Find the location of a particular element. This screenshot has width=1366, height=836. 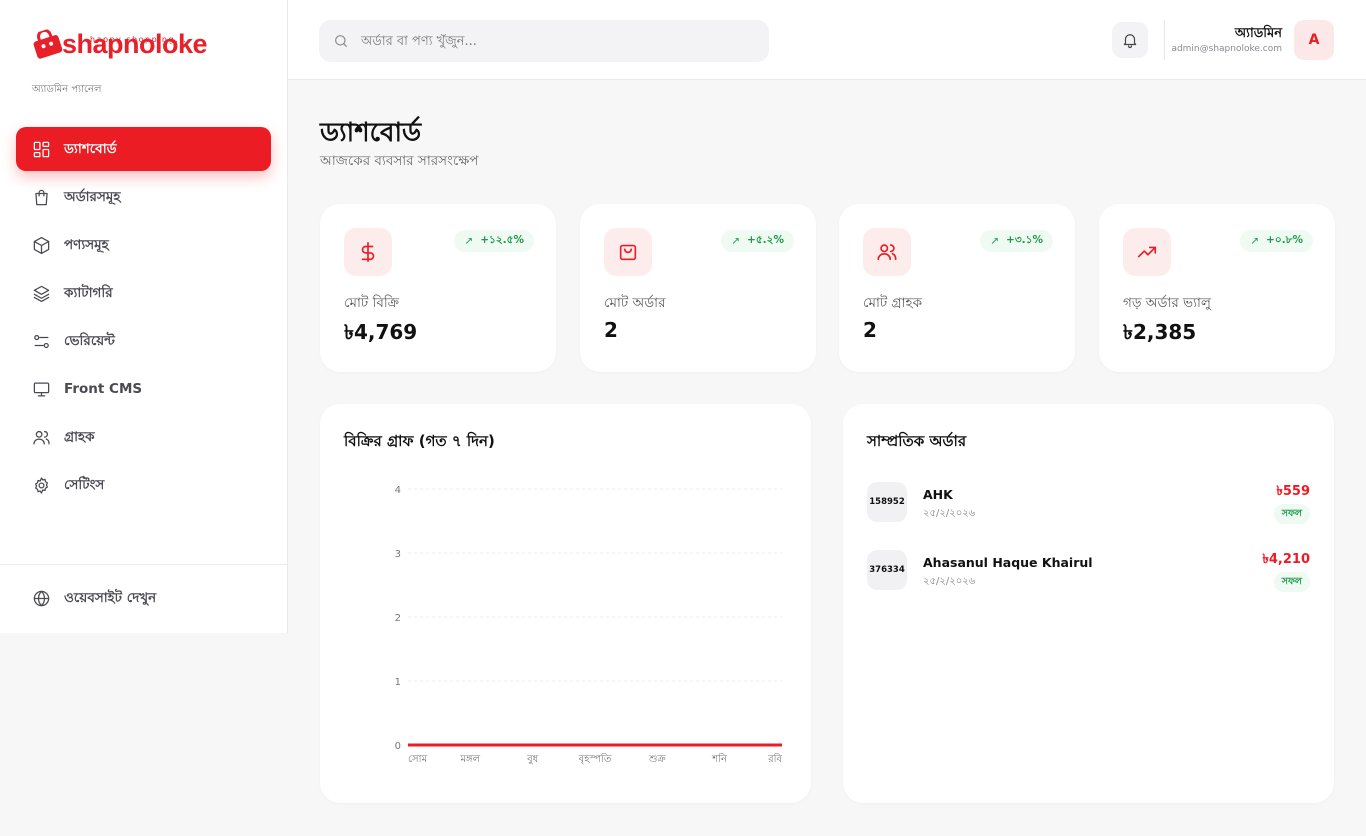

stat-card-avg-order-value: ↗ +০.৮% গড় অর্ডার ভ্যালু ৳2,385 is located at coordinates (1217, 288).